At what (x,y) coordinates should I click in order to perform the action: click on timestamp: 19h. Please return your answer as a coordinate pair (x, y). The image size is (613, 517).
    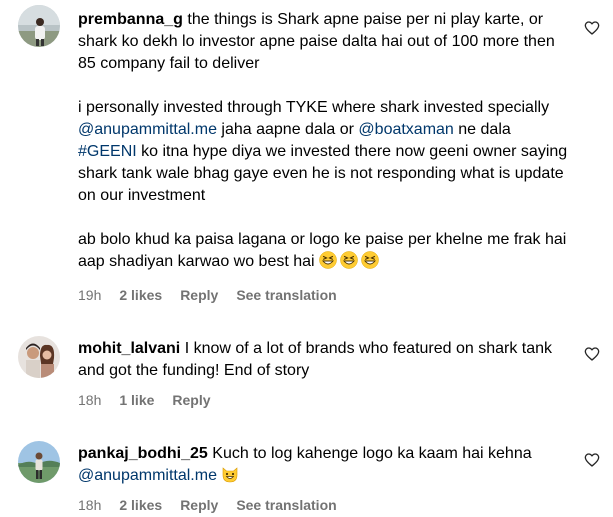
    Looking at the image, I should click on (90, 295).